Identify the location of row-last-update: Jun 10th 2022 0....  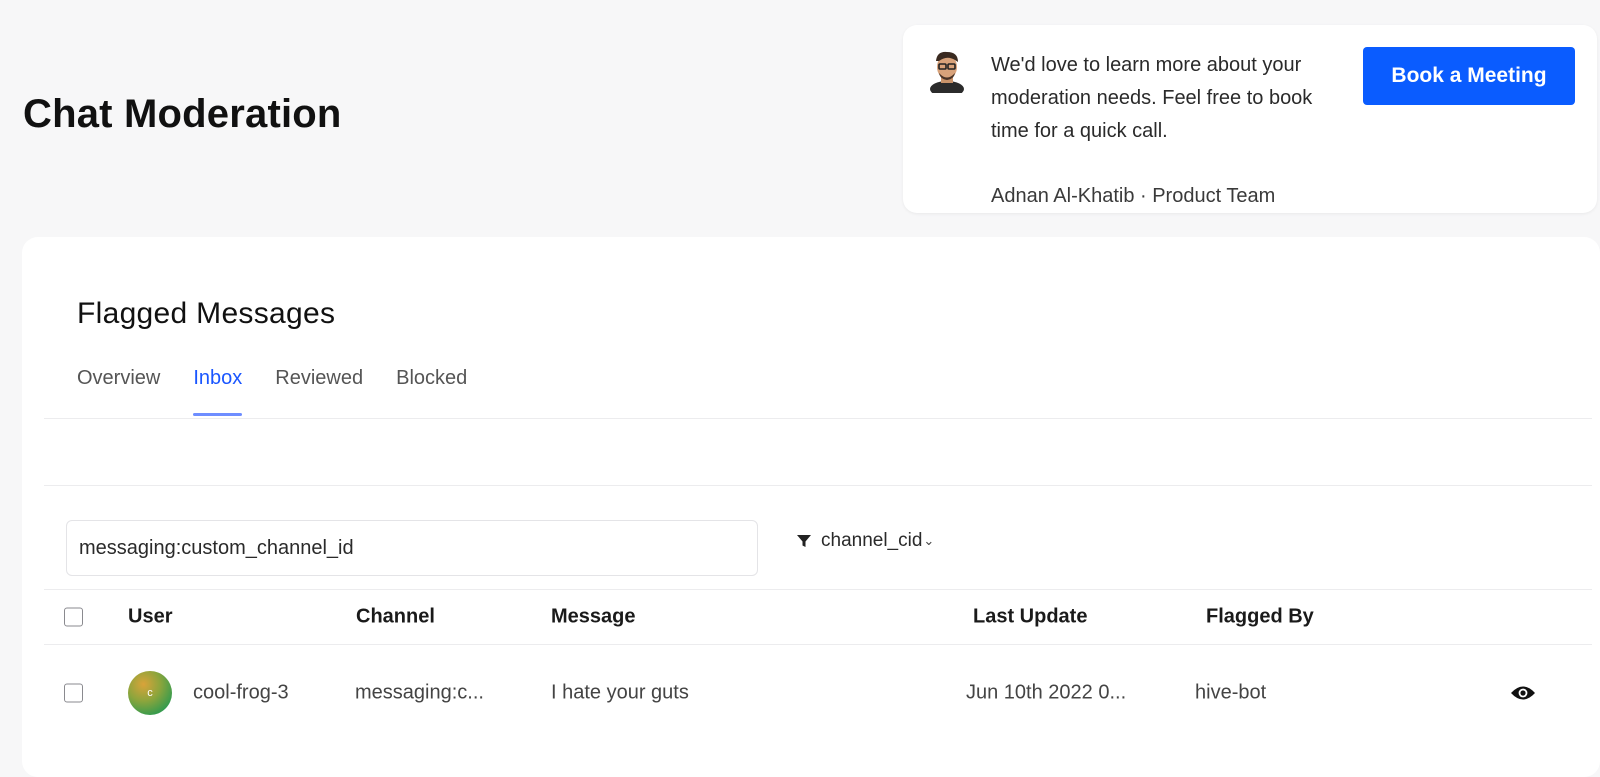
(1046, 692).